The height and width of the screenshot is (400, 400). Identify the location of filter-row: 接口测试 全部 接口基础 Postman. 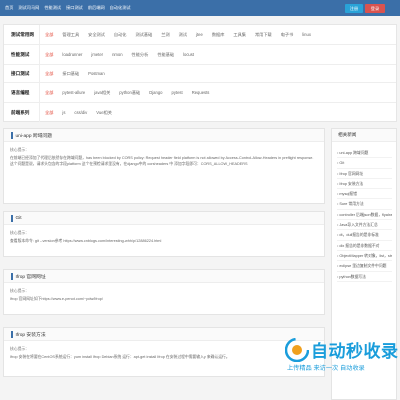
(200, 74).